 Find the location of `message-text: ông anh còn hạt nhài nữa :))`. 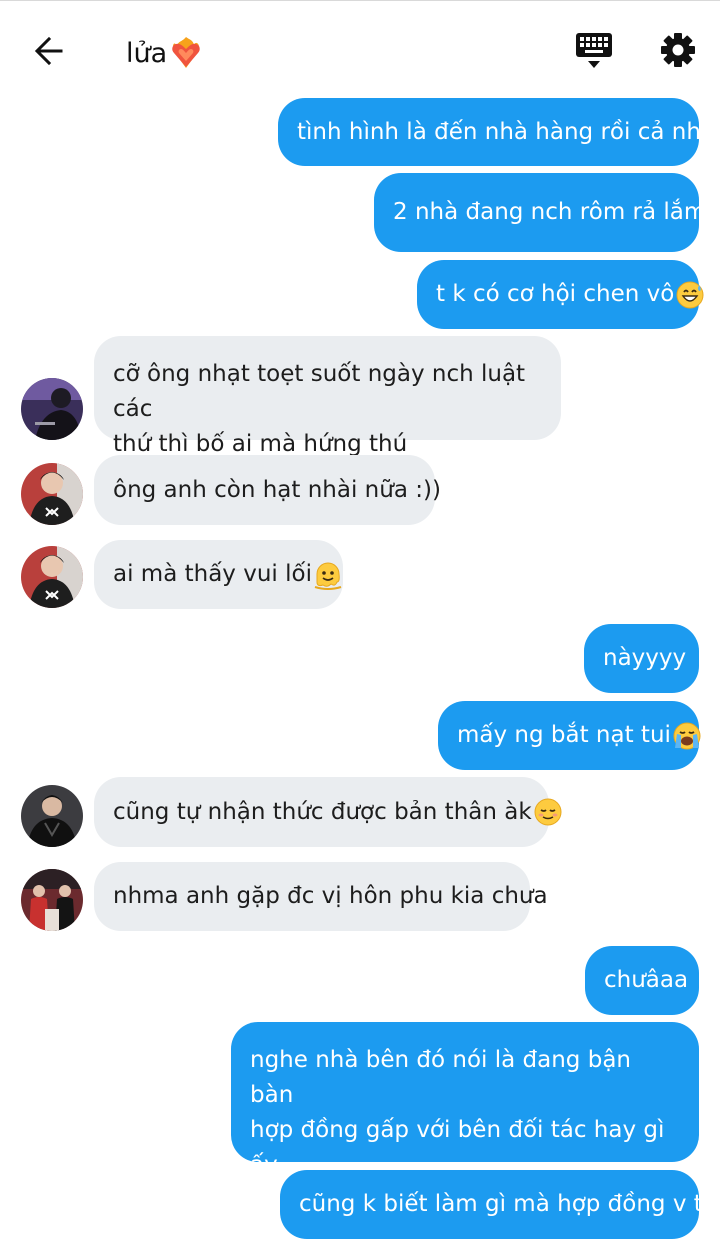

message-text: ông anh còn hạt nhài nữa :)) is located at coordinates (277, 489).